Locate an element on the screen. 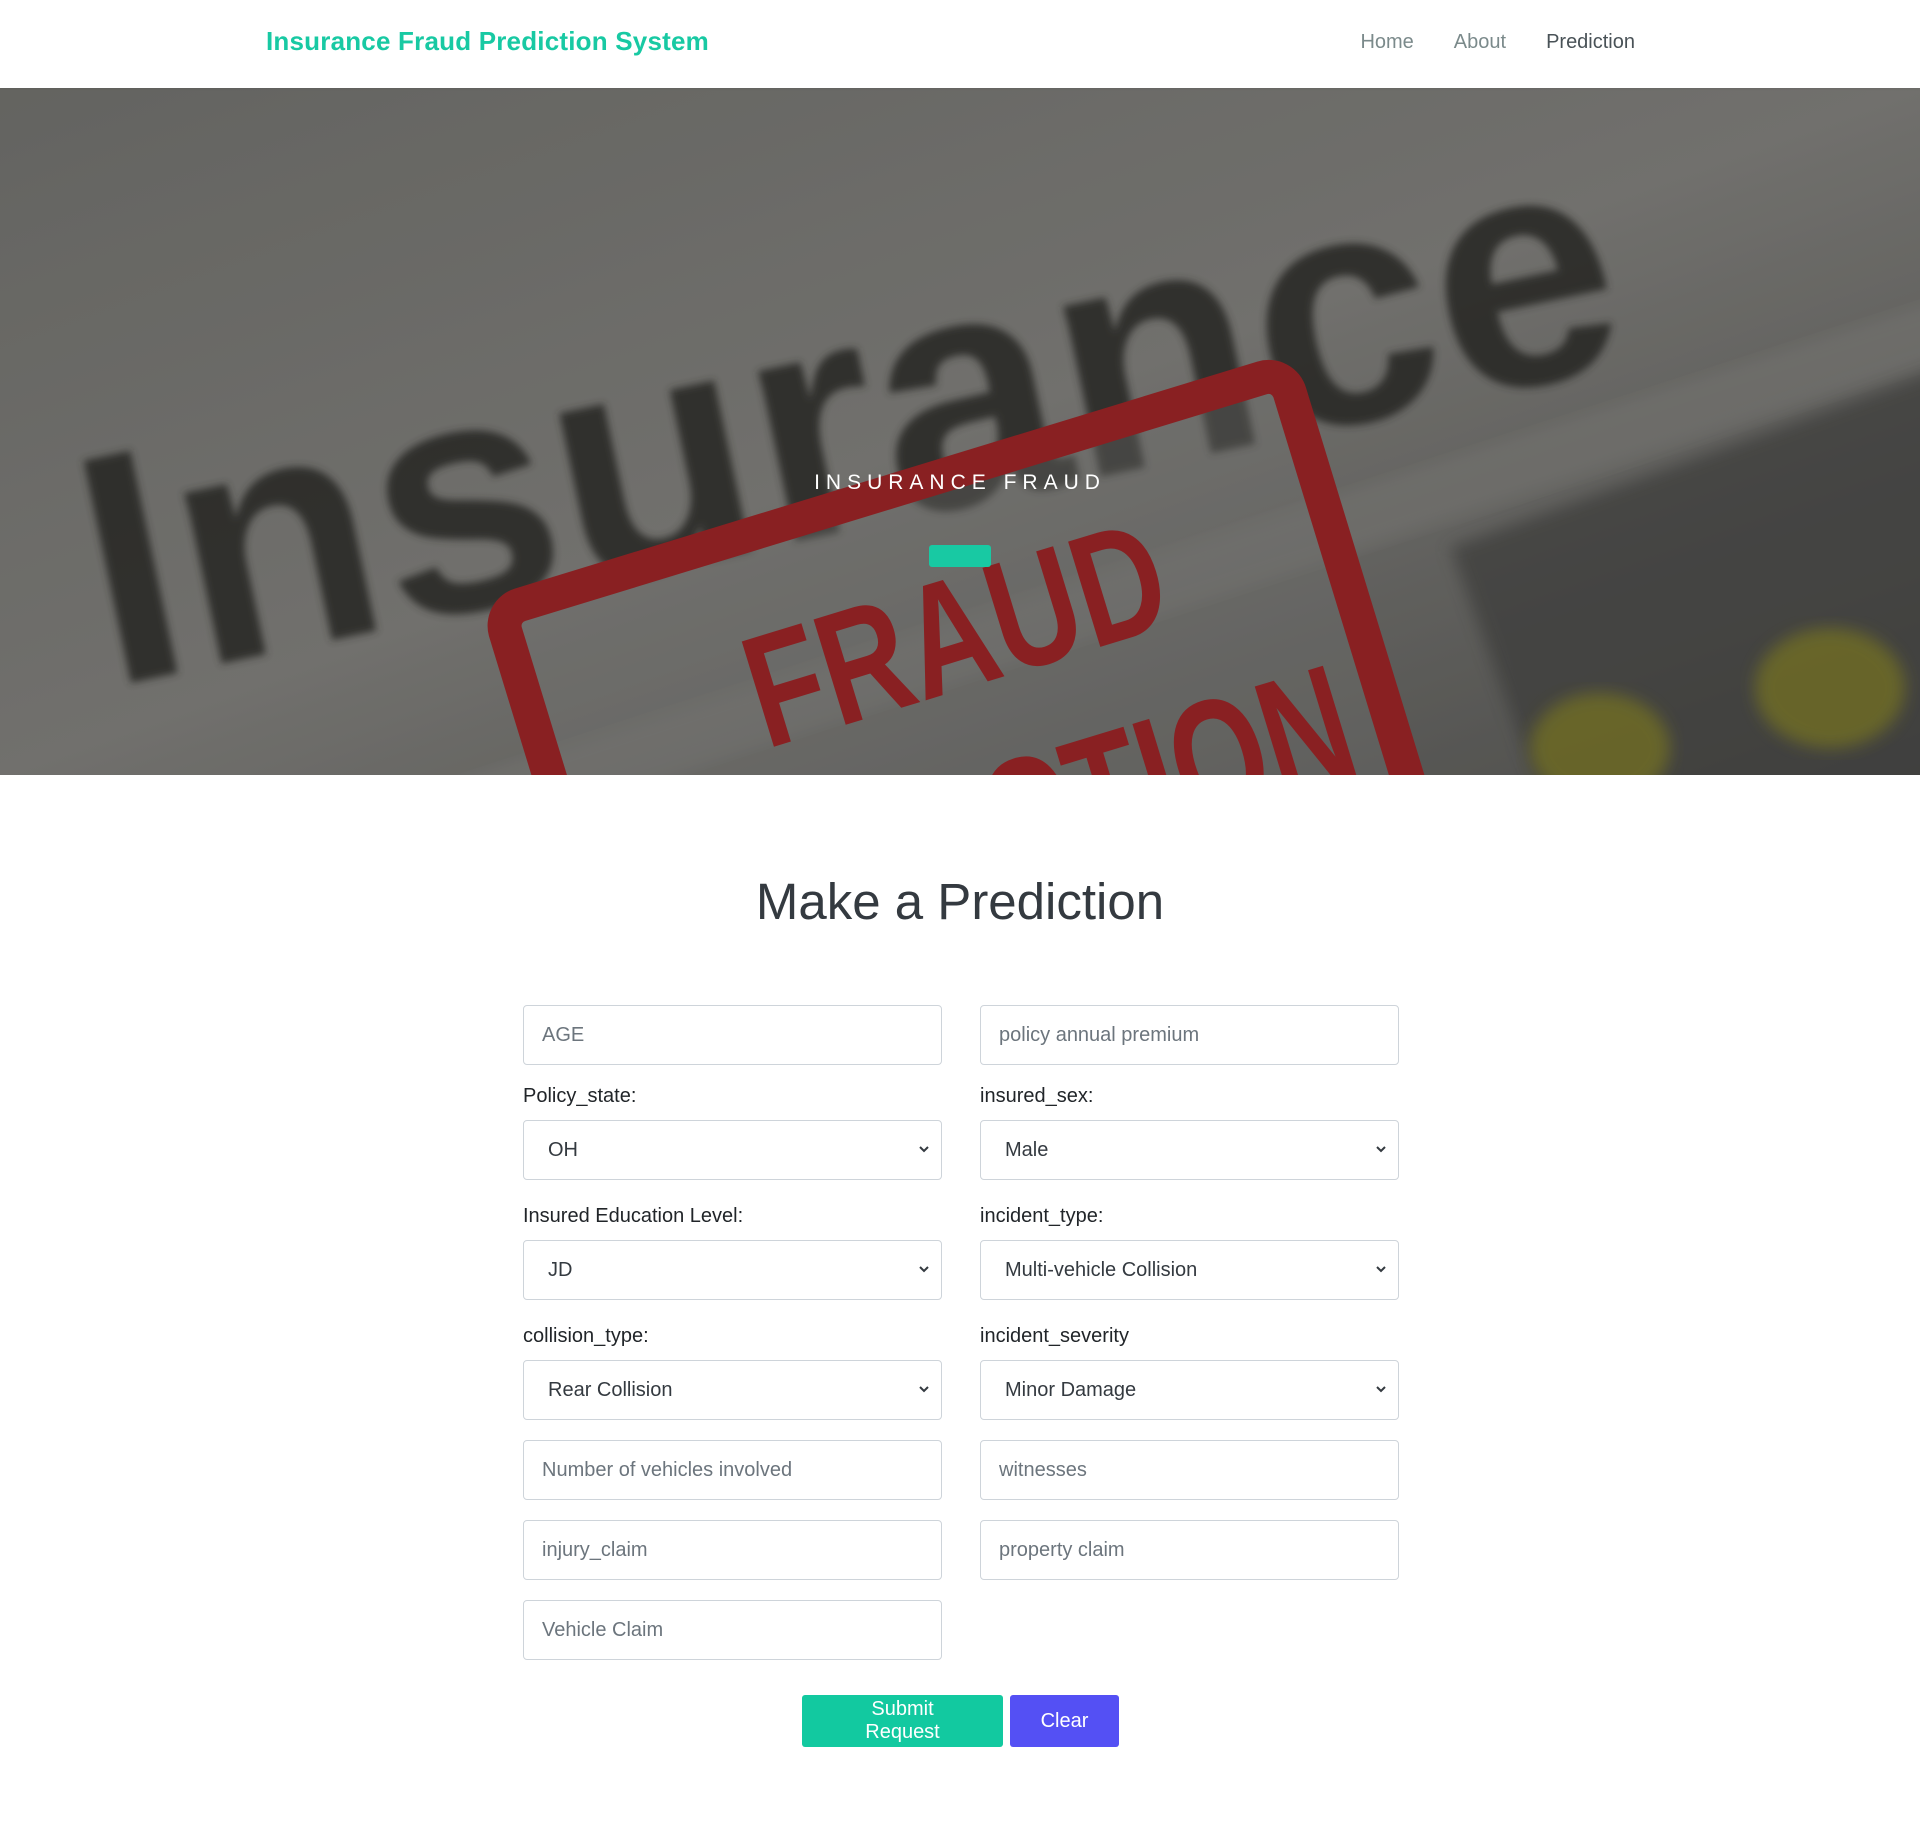 Image resolution: width=1920 pixels, height=1847 pixels. vehicles-involved-input is located at coordinates (732, 1470).